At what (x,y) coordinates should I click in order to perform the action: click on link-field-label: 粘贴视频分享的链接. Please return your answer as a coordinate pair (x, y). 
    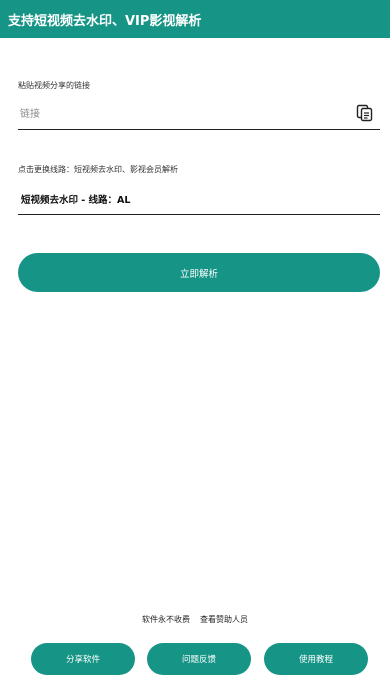
    Looking at the image, I should click on (54, 85).